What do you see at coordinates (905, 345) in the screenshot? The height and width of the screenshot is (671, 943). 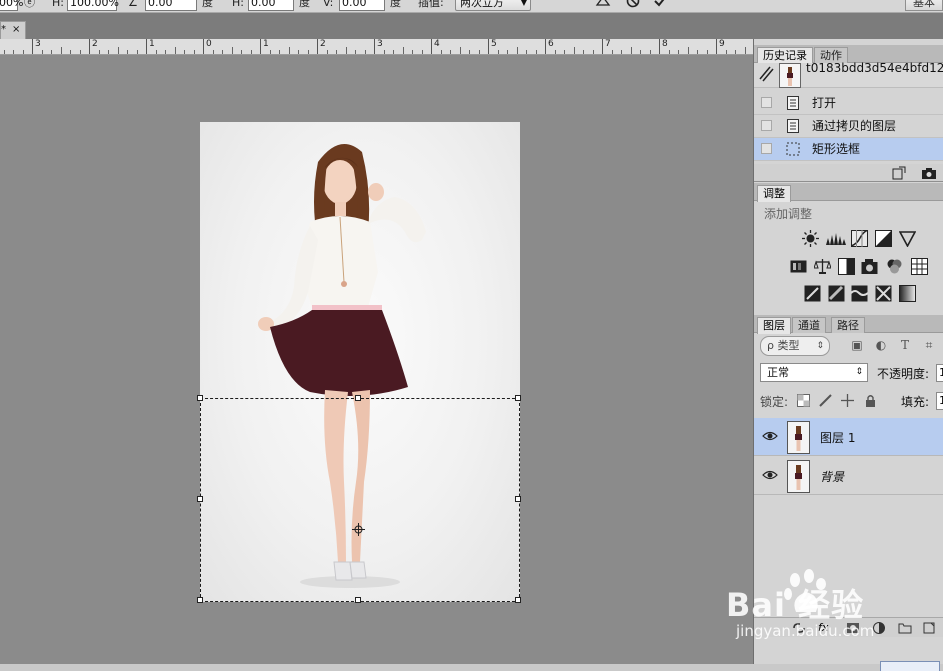 I see `filter-type-icon: T` at bounding box center [905, 345].